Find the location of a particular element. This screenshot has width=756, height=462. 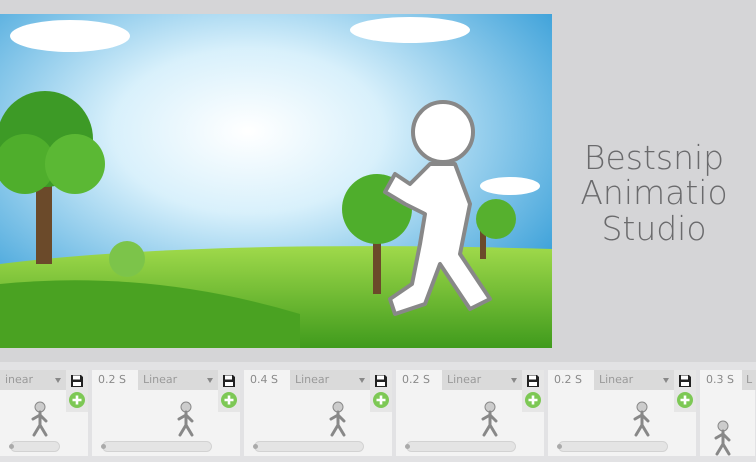

title-text: Animatio is located at coordinates (654, 193).